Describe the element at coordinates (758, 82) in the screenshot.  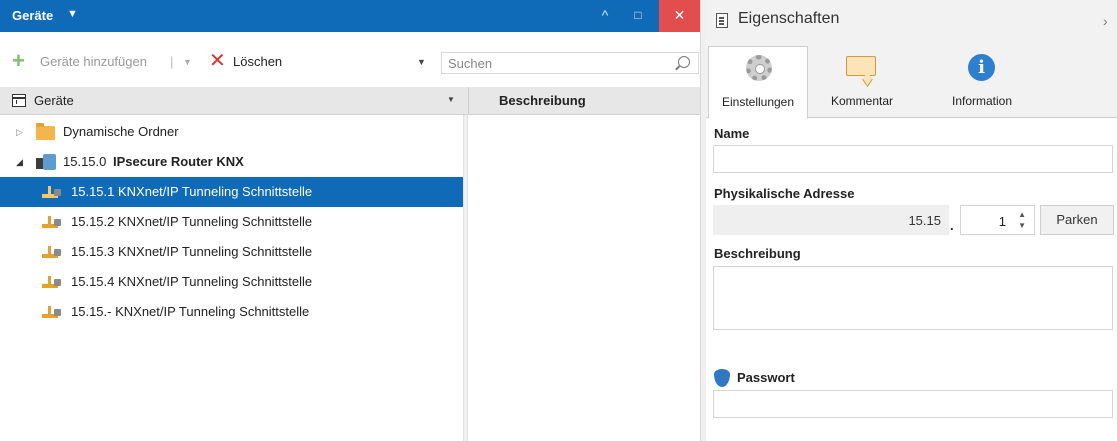
I see `tab-settings: Einstellungen` at that location.